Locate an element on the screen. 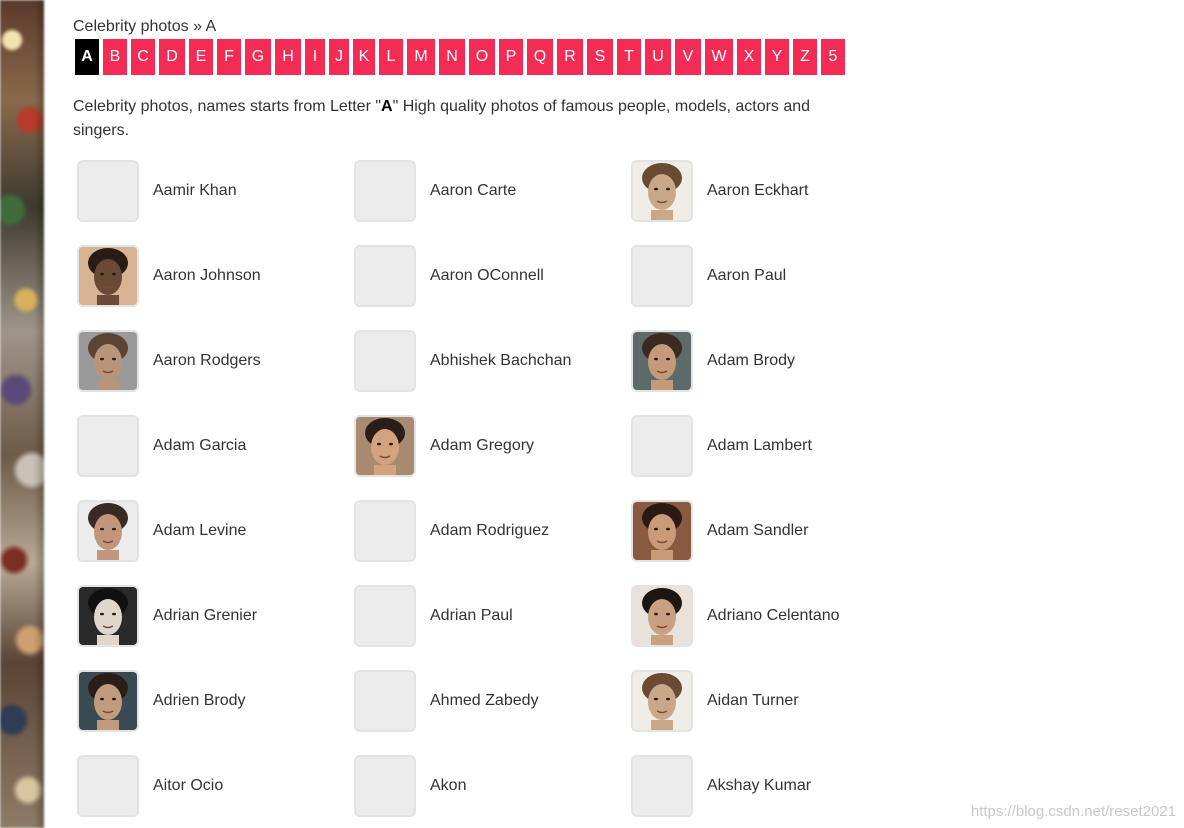 This screenshot has width=1184, height=828. celebrity-name: Adam Garcia is located at coordinates (199, 446).